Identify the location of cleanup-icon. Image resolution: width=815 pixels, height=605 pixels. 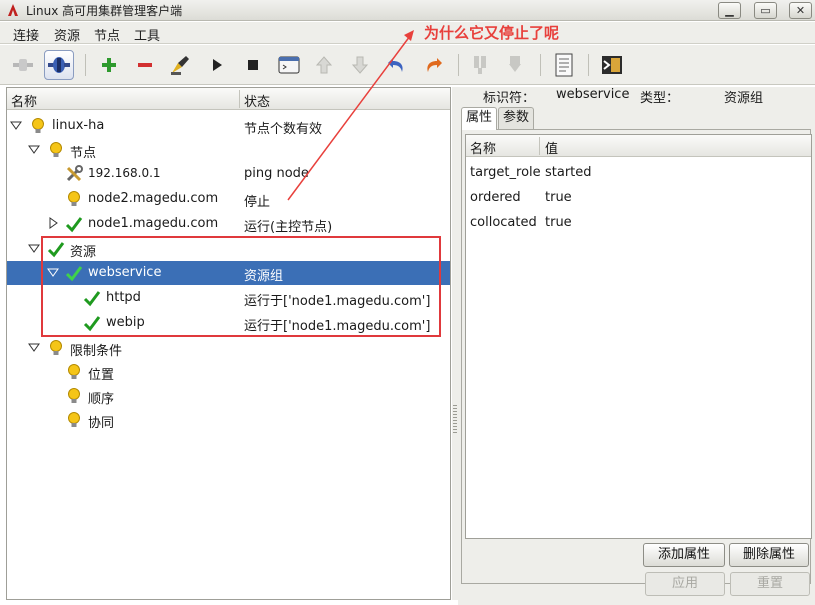
(180, 65).